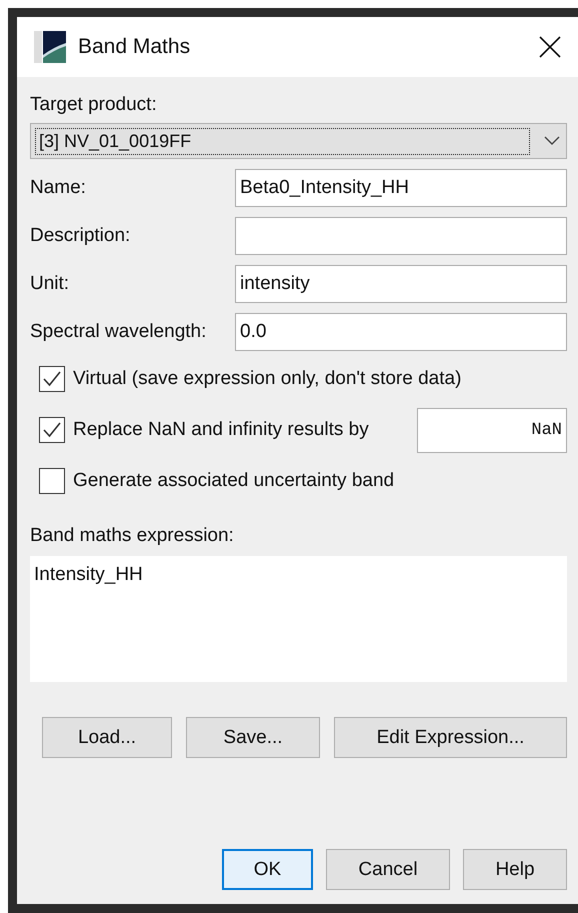 The width and height of the screenshot is (578, 913). Describe the element at coordinates (401, 332) in the screenshot. I see `input-field: 0.0` at that location.